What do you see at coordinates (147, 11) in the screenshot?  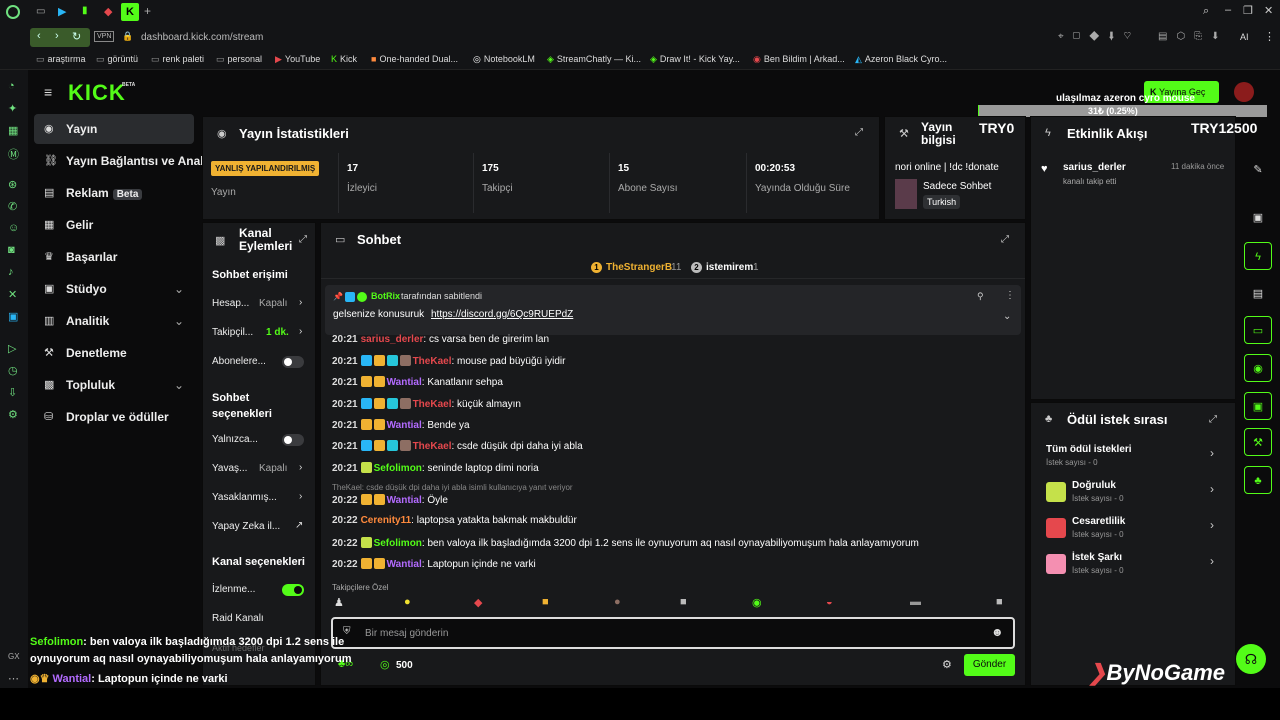 I see `new-tab-icon: +` at bounding box center [147, 11].